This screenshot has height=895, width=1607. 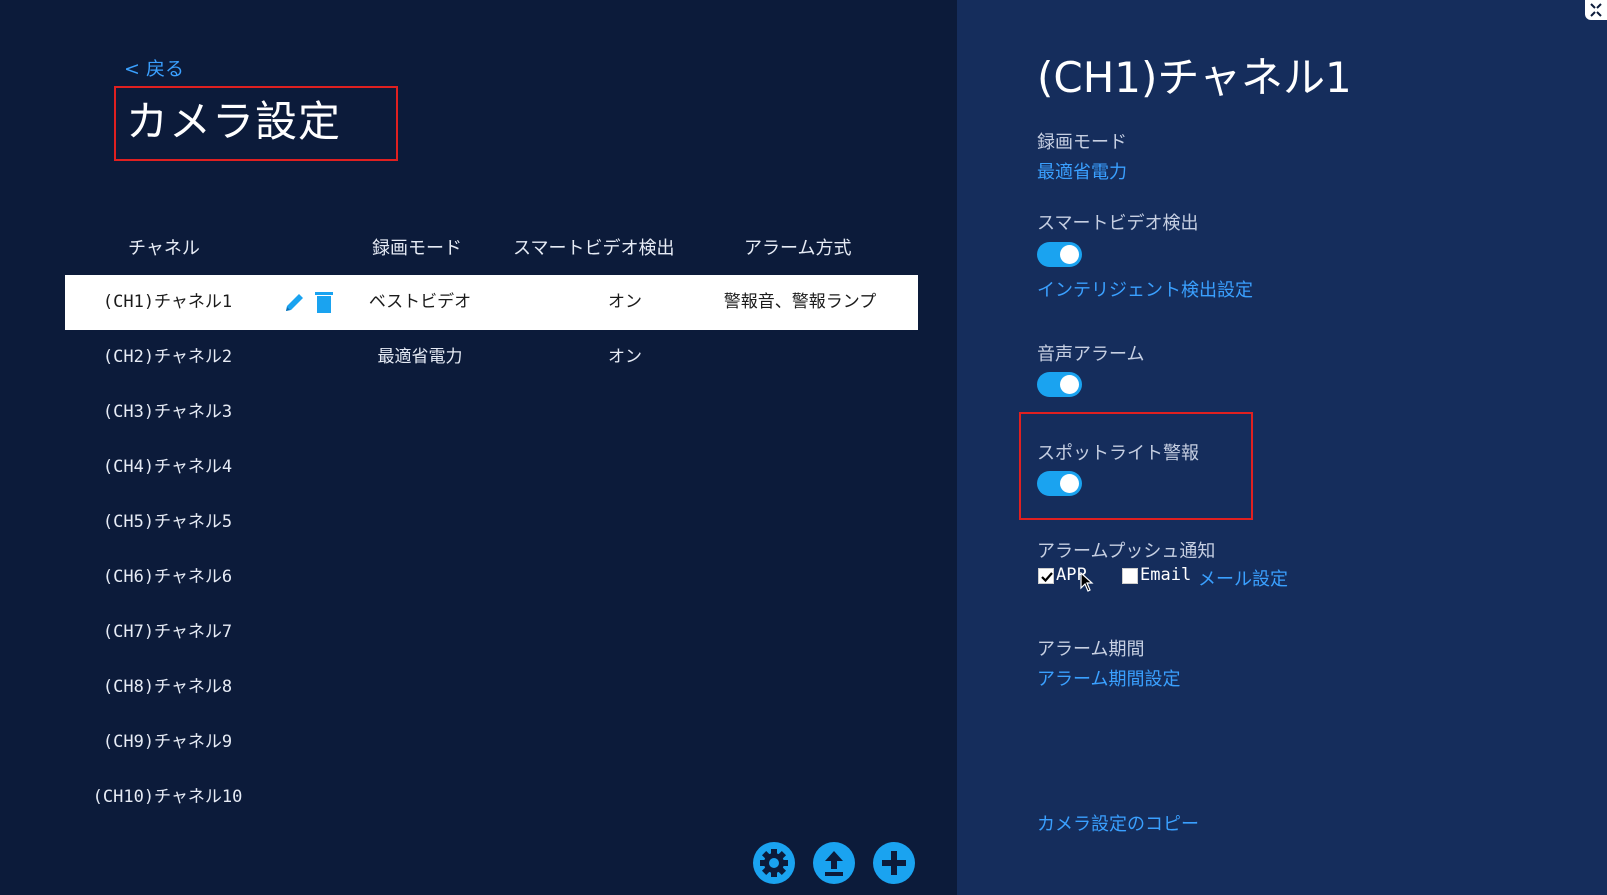 What do you see at coordinates (1596, 10) in the screenshot?
I see `fullscreen-exit-icon` at bounding box center [1596, 10].